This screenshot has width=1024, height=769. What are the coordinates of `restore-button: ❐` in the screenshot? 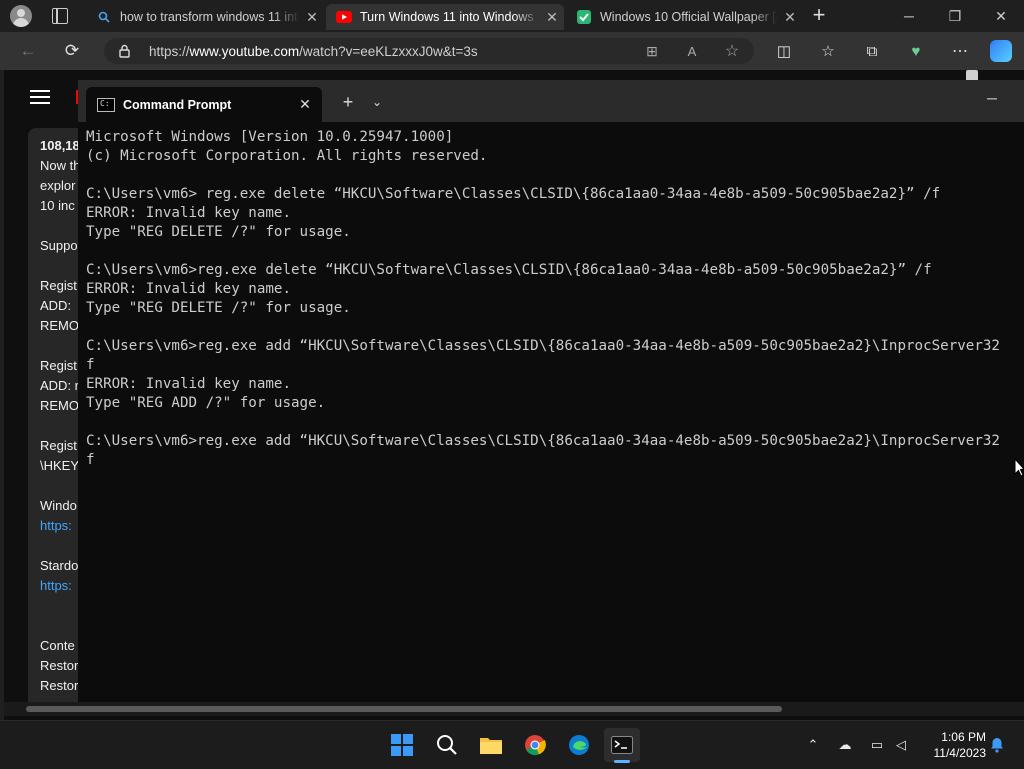 It's located at (955, 16).